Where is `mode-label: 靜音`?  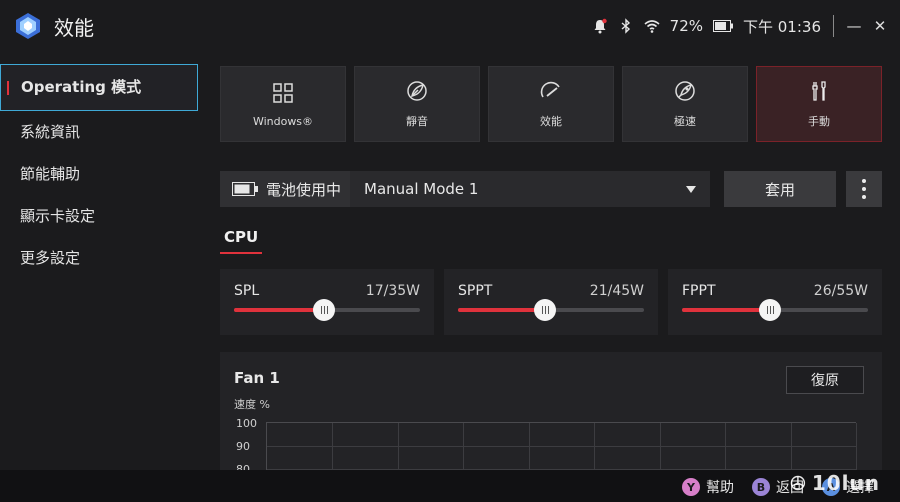
mode-label: 靜音 is located at coordinates (417, 121).